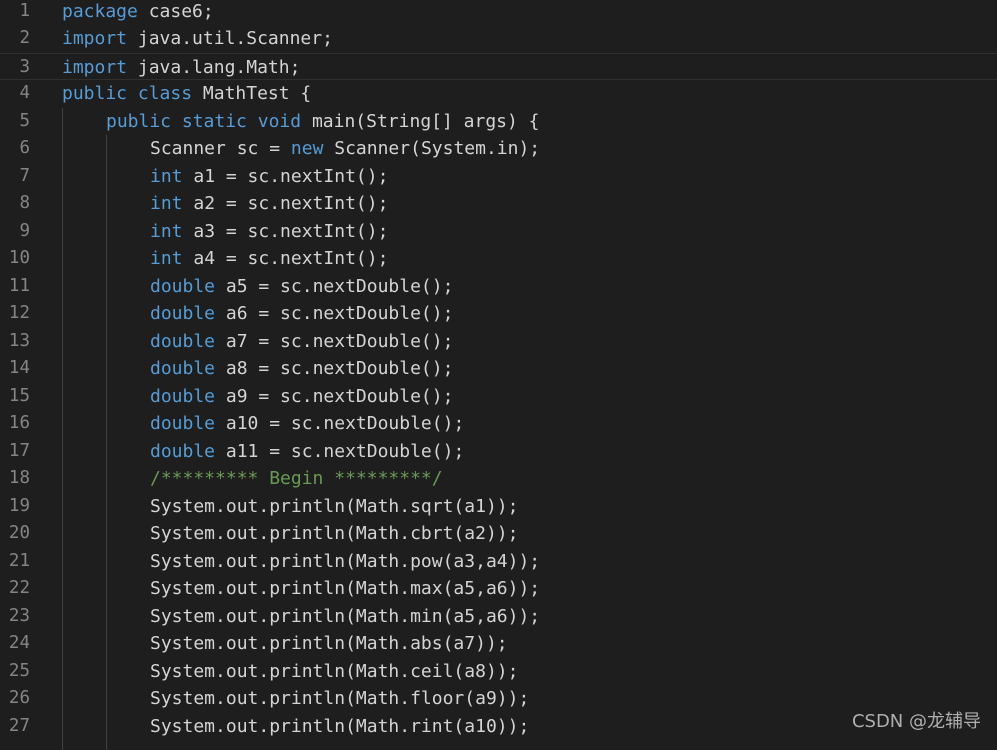 This screenshot has width=997, height=750. I want to click on code-line: 18/********* Begin *********/, so click(498, 479).